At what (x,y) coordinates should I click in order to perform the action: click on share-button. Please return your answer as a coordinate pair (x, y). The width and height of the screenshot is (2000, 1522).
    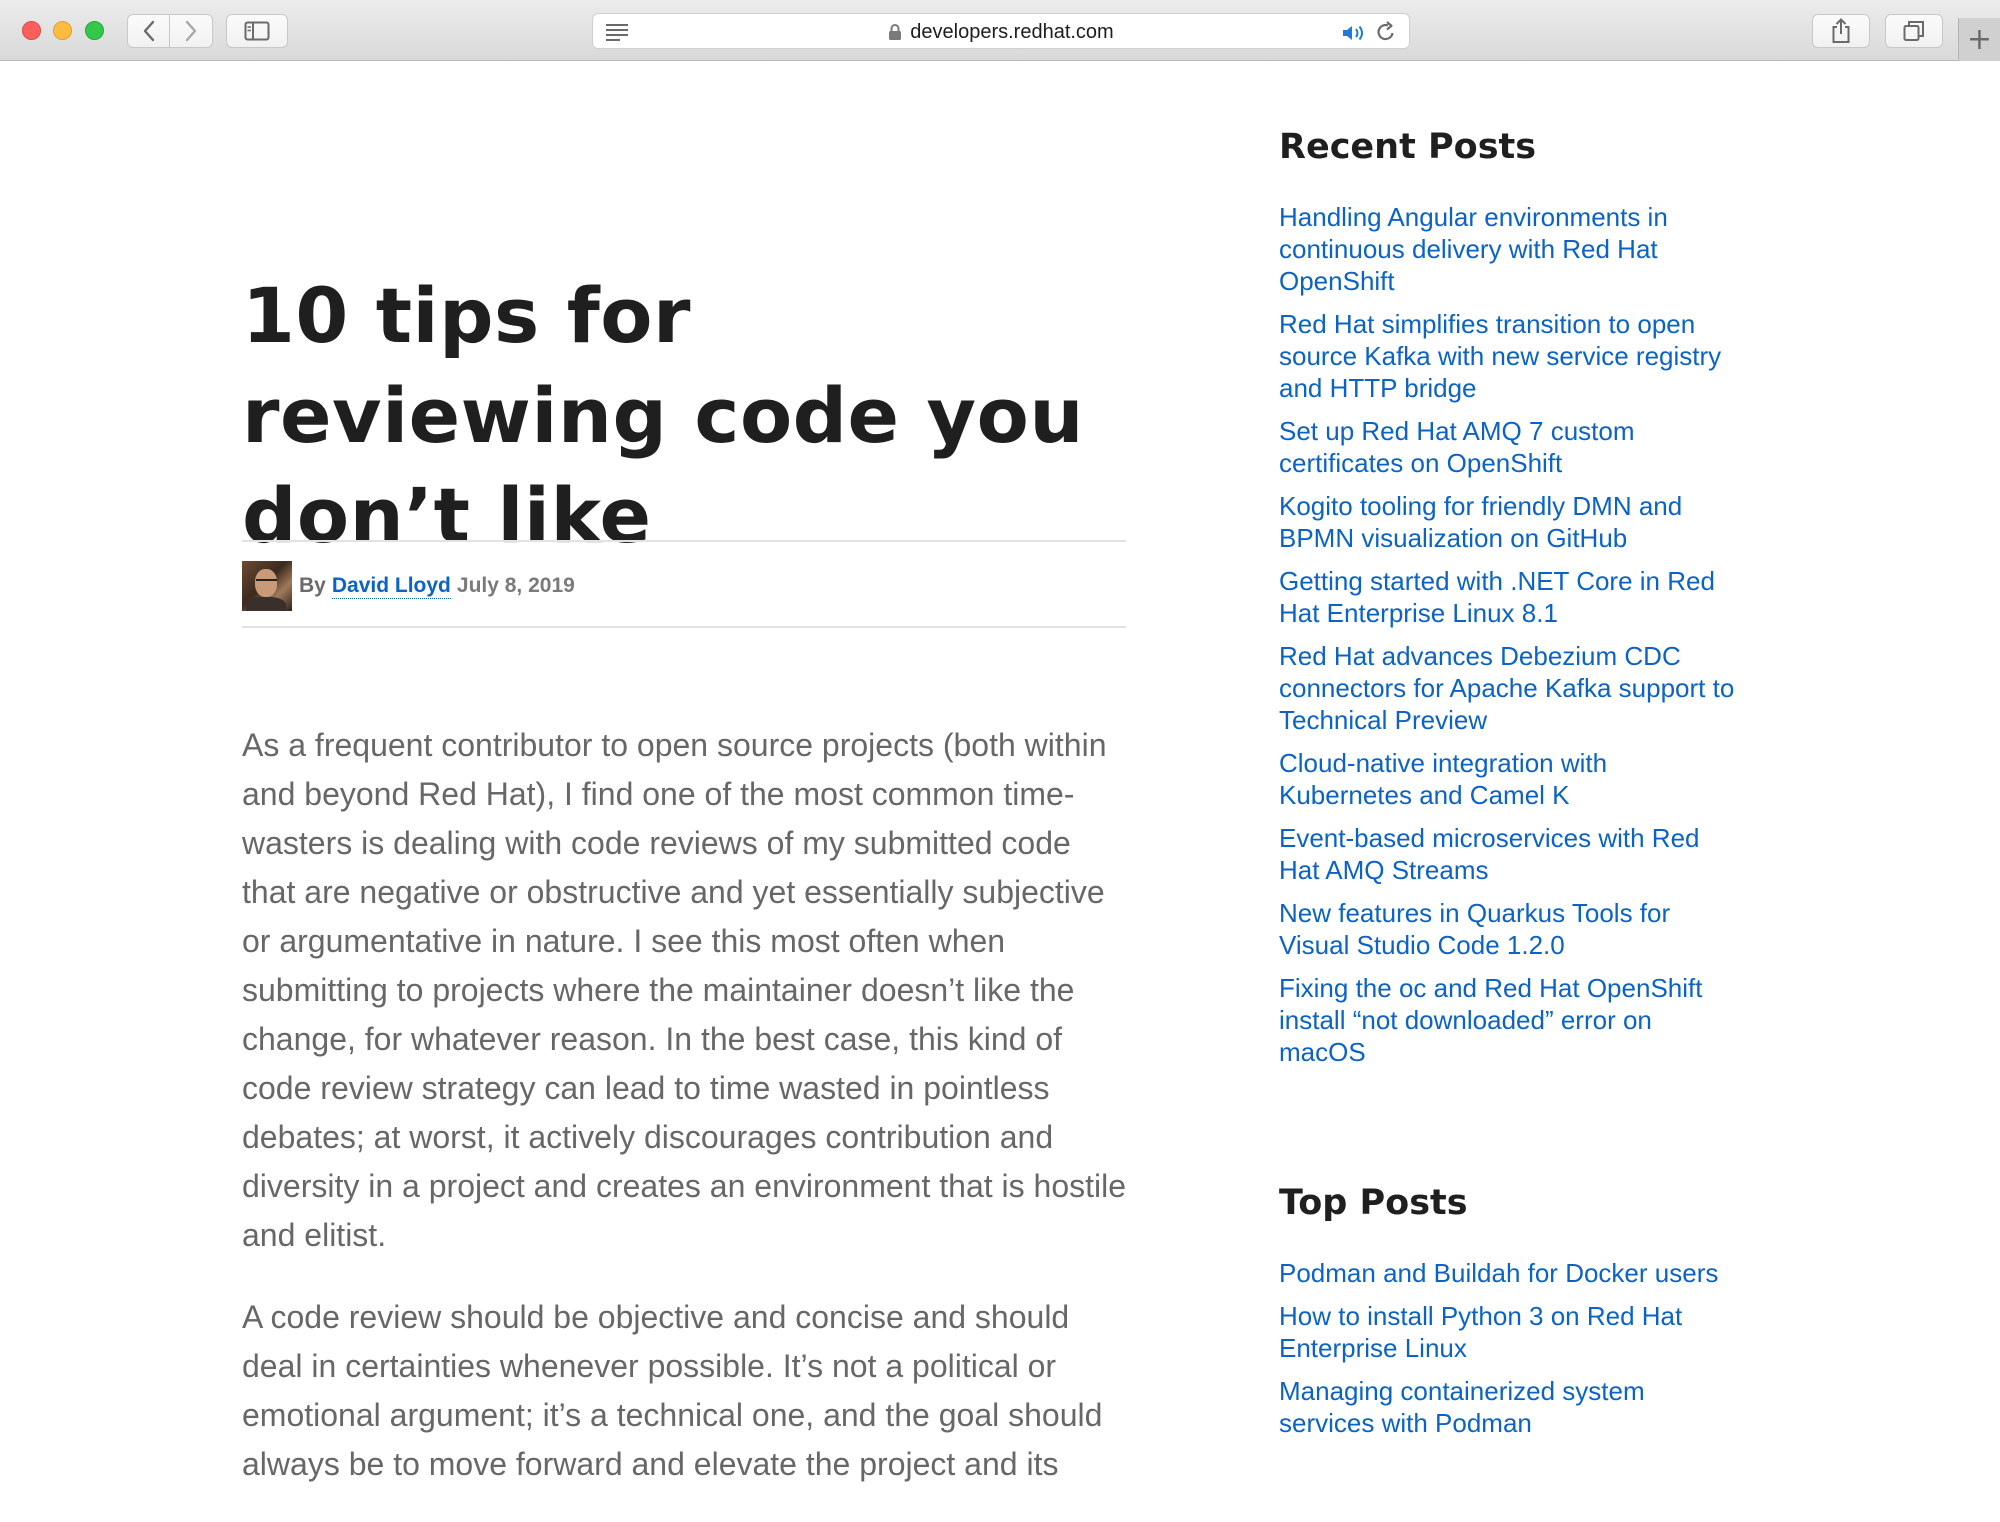
    Looking at the image, I should click on (1841, 31).